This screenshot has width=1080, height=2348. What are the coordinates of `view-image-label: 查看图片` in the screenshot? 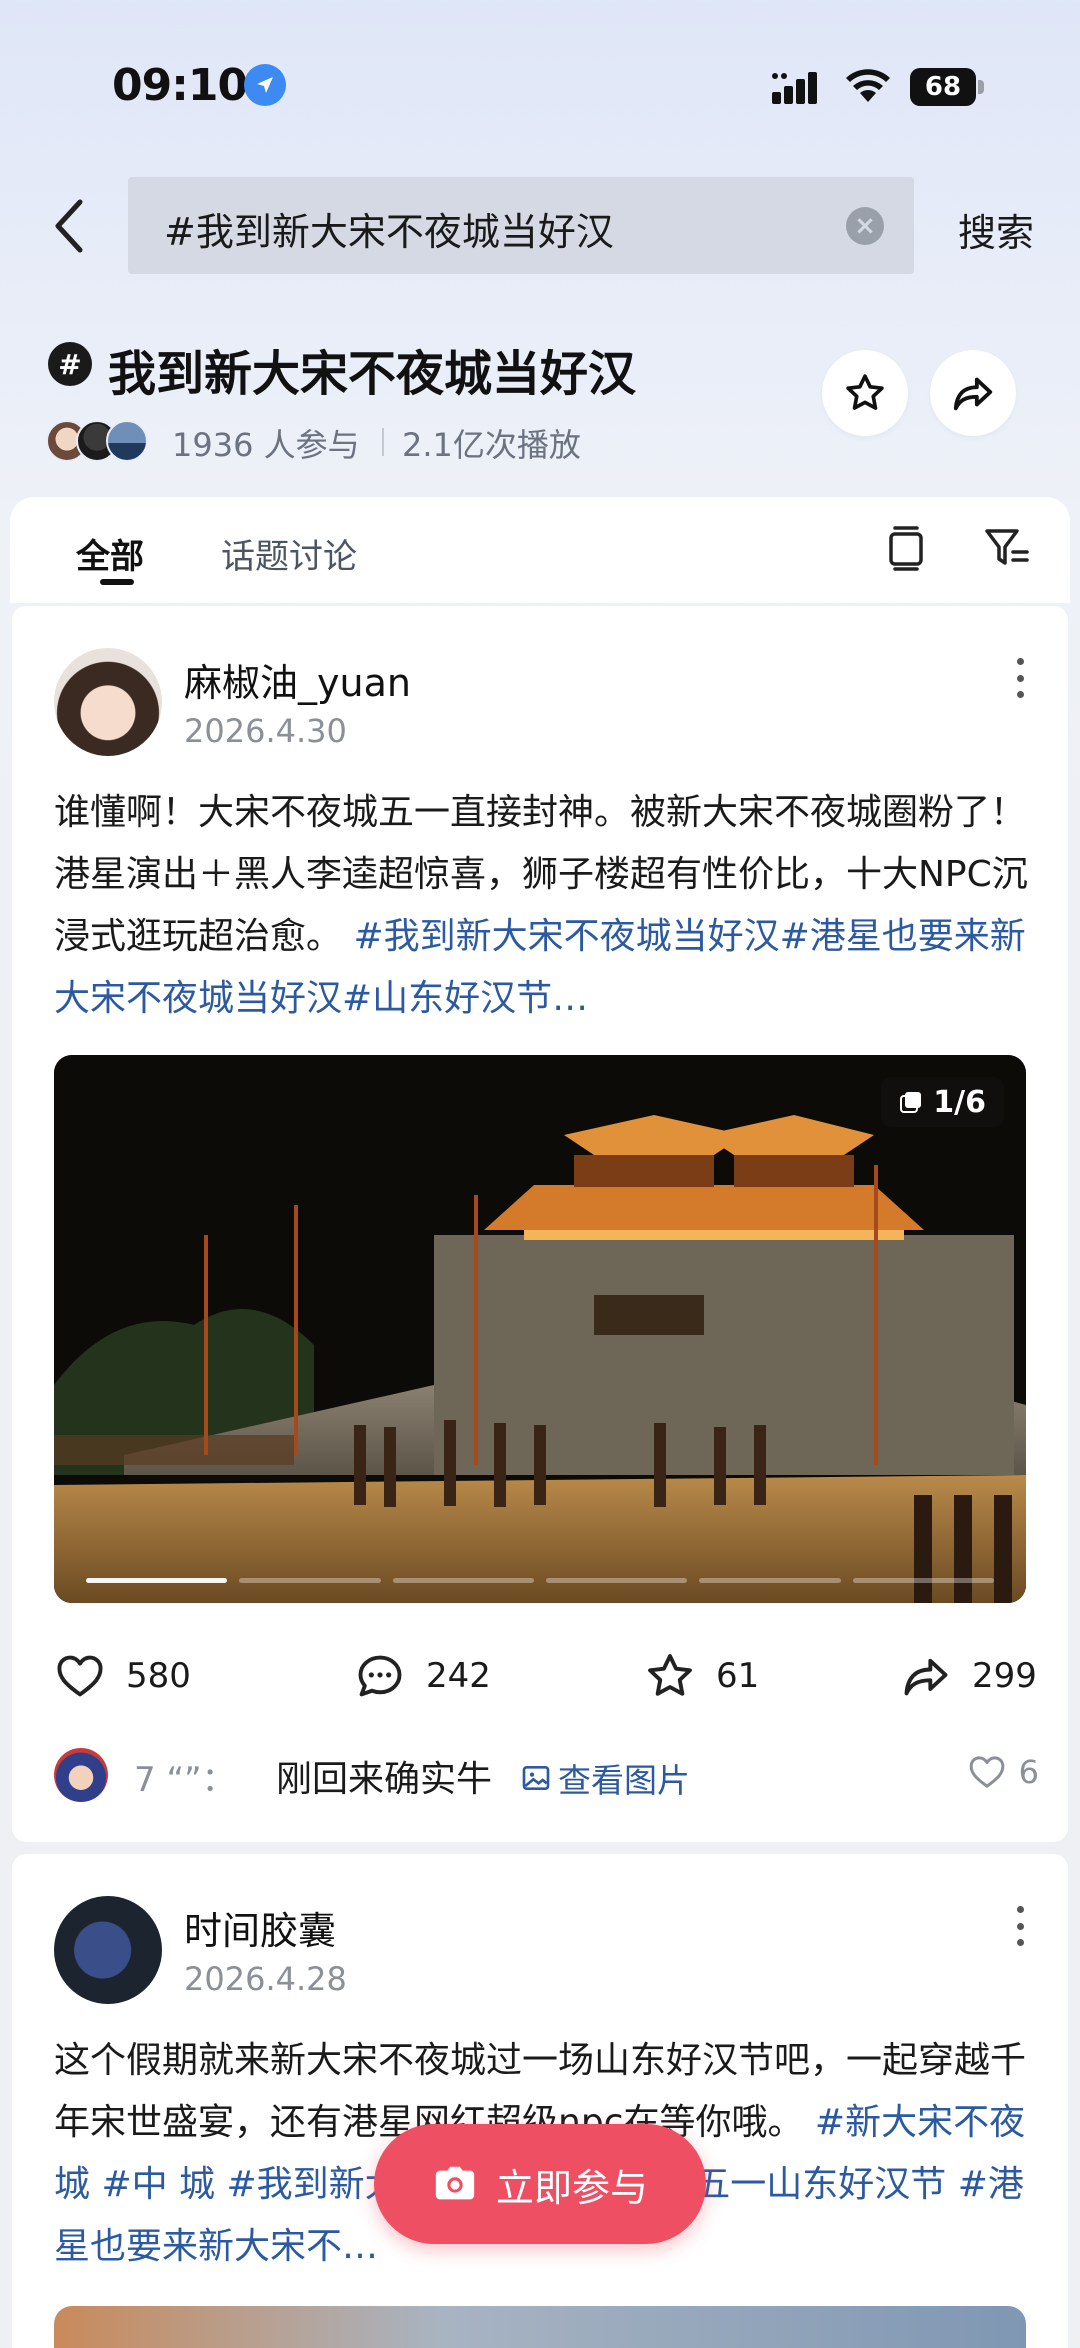 It's located at (624, 1780).